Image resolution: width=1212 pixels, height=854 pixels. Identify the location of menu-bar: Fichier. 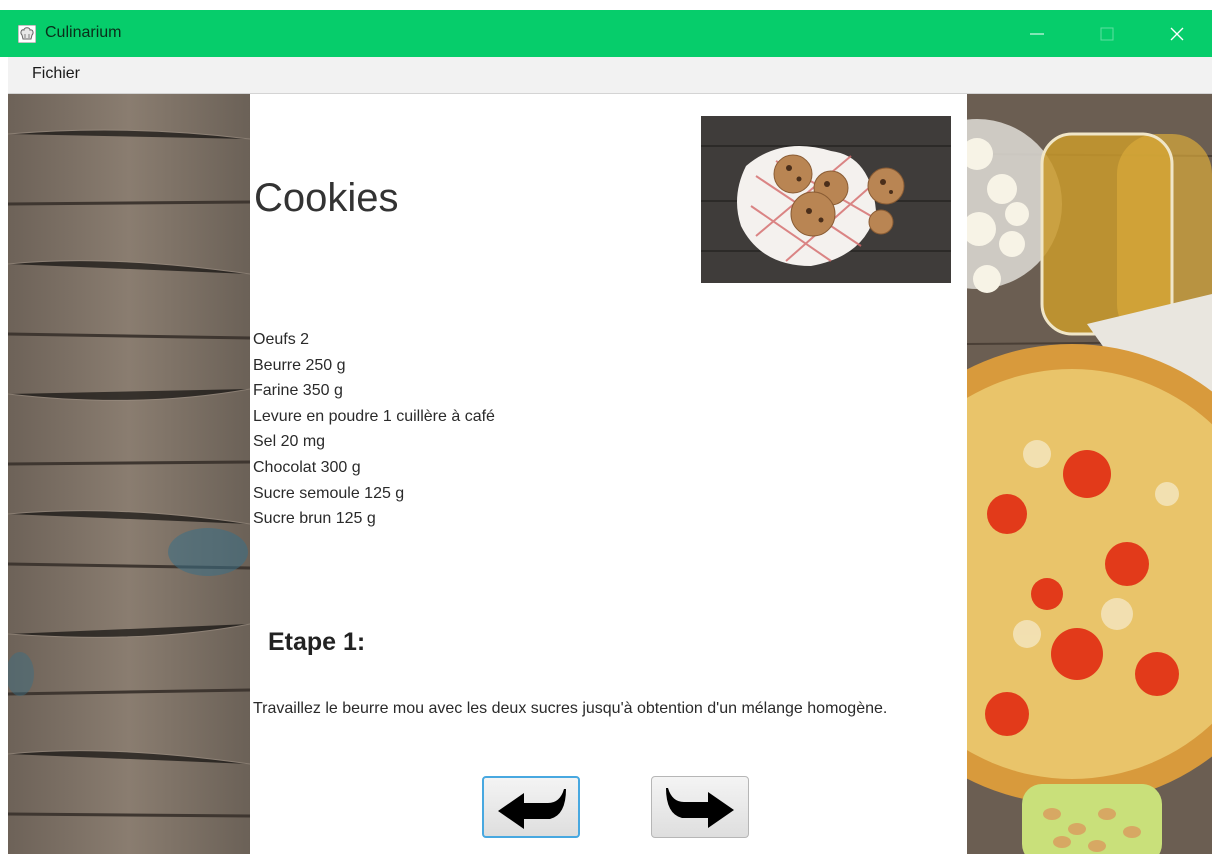
(610, 75).